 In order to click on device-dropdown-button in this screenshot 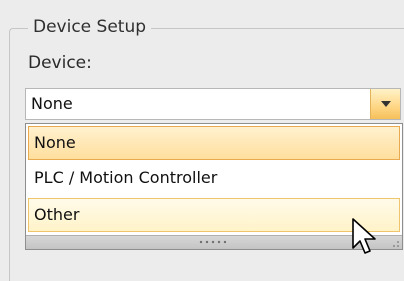, I will do `click(385, 104)`.